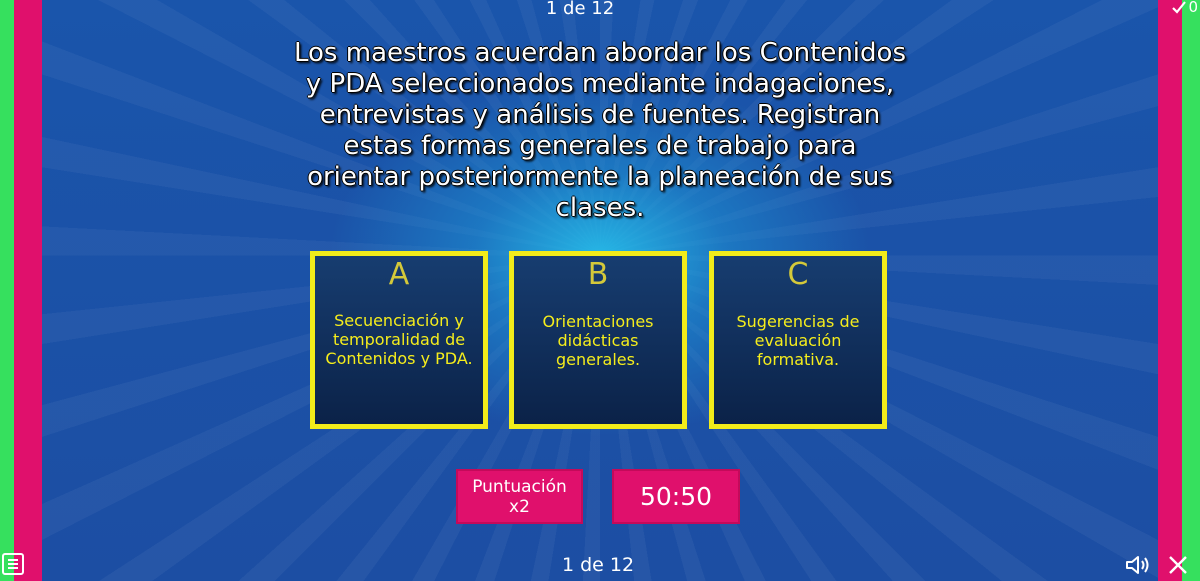 The height and width of the screenshot is (581, 1200). Describe the element at coordinates (1191, 290) in the screenshot. I see `right-green-border` at that location.